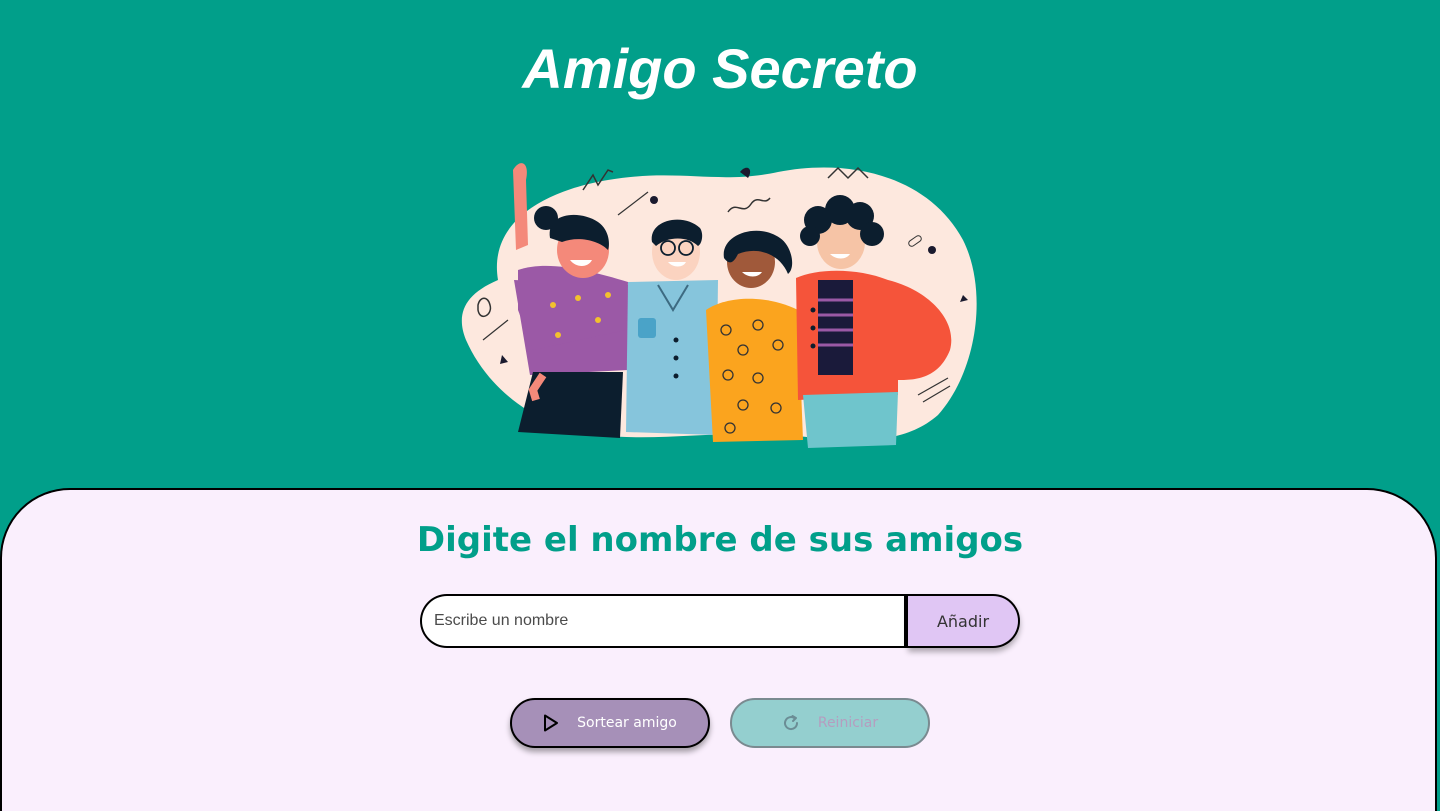 Image resolution: width=1440 pixels, height=811 pixels. Describe the element at coordinates (790, 723) in the screenshot. I see `refresh-icon` at that location.